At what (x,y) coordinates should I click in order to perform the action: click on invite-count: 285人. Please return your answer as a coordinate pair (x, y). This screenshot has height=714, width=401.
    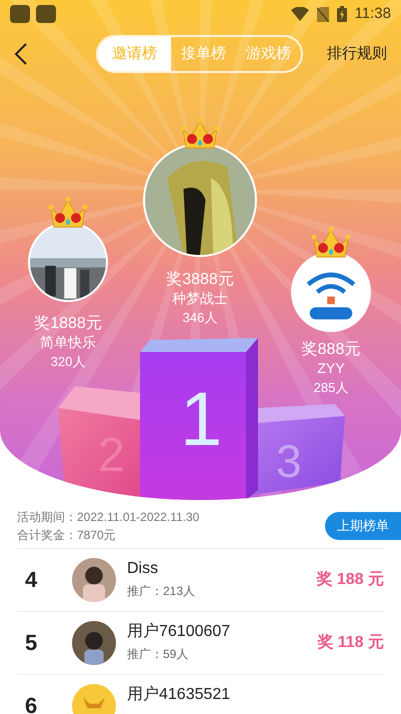
    Looking at the image, I should click on (331, 388).